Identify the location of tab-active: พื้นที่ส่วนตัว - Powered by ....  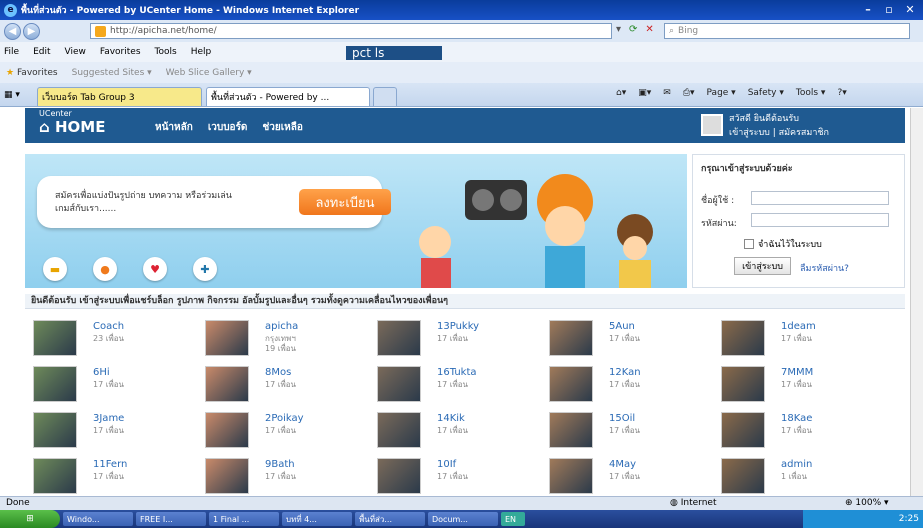
(288, 96).